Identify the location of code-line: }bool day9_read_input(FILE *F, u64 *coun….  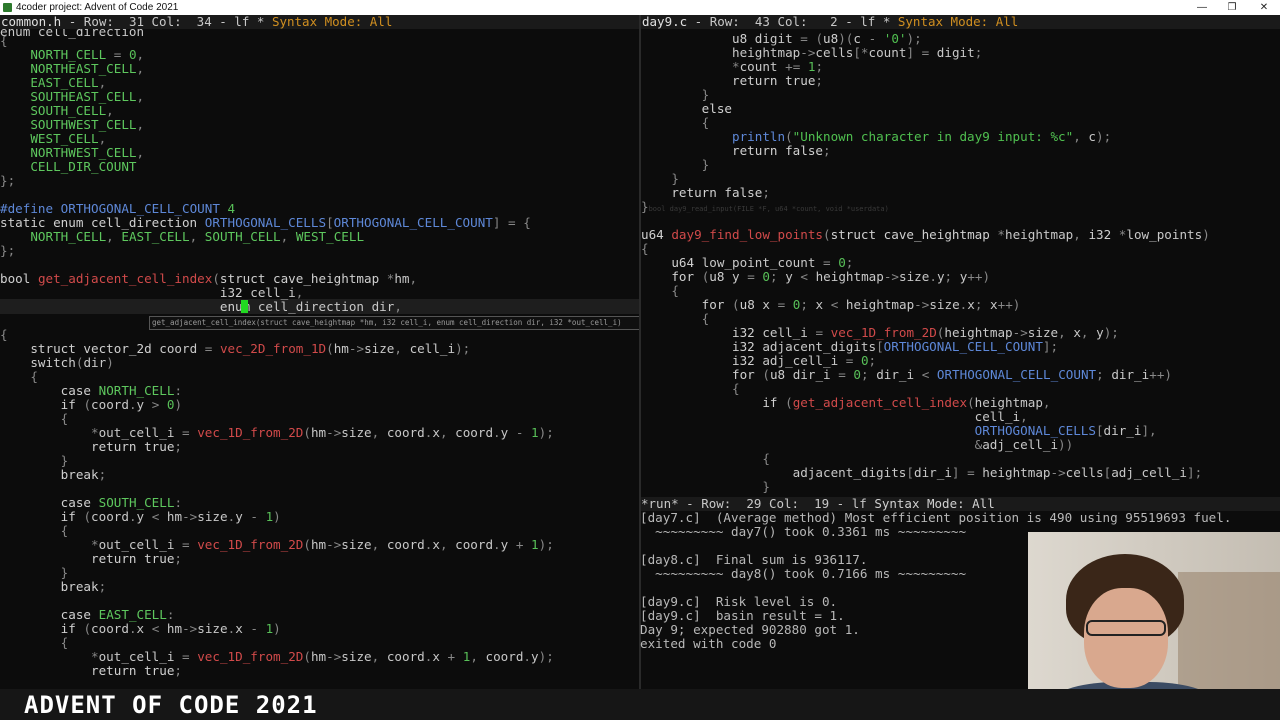
(765, 206).